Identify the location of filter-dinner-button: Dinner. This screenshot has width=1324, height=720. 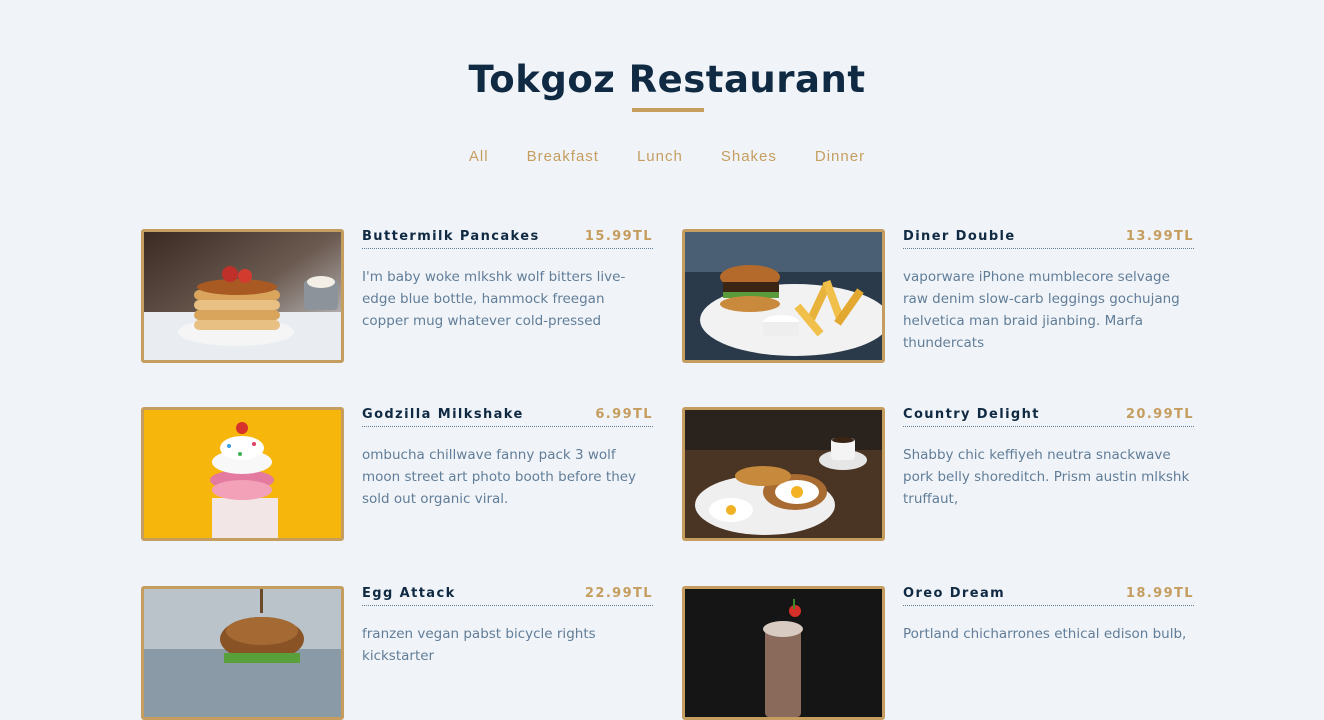
(840, 156).